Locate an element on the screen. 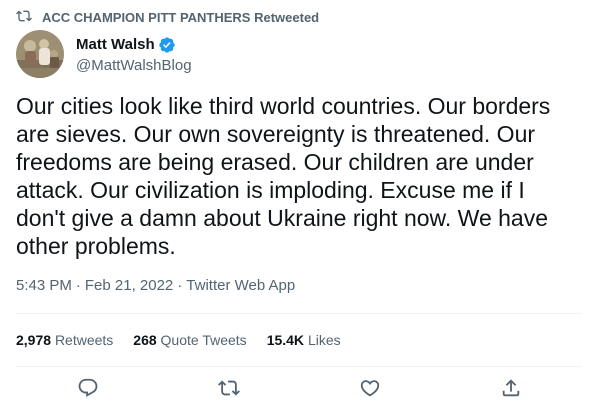 This screenshot has height=413, width=598. quote-tweets-label: Quote Tweets is located at coordinates (203, 340).